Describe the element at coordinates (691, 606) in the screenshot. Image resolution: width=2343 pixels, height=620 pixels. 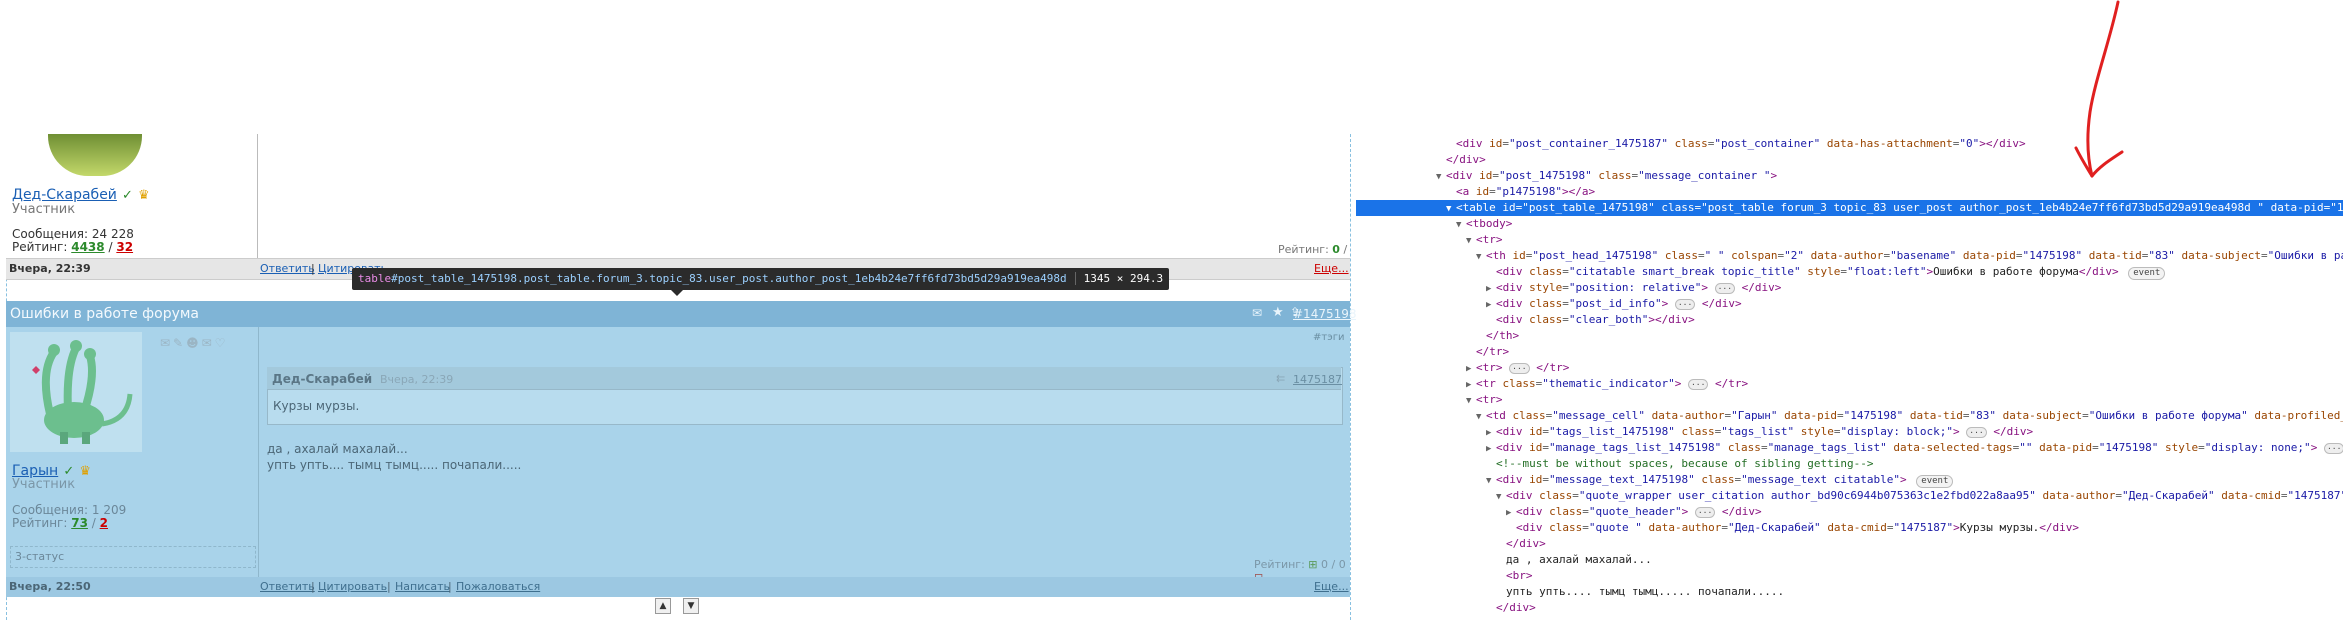
I see `scroll-down-button: ▼` at that location.